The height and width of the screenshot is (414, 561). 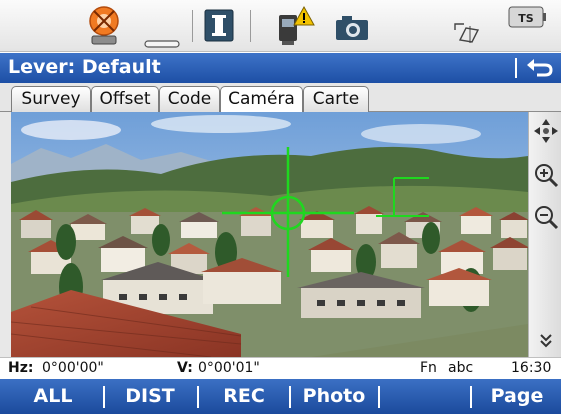 I want to click on hz-value: 0°00'00", so click(x=73, y=368).